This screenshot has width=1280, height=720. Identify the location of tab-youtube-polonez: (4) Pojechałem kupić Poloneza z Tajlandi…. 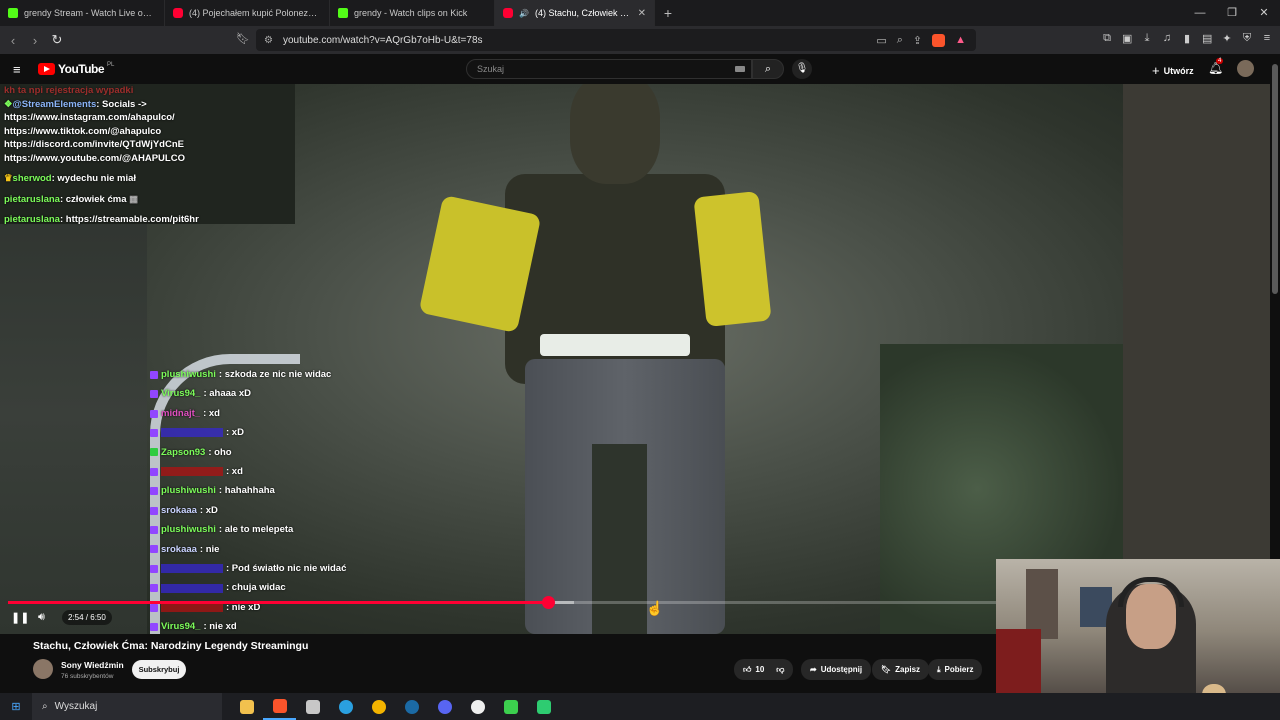
(247, 13).